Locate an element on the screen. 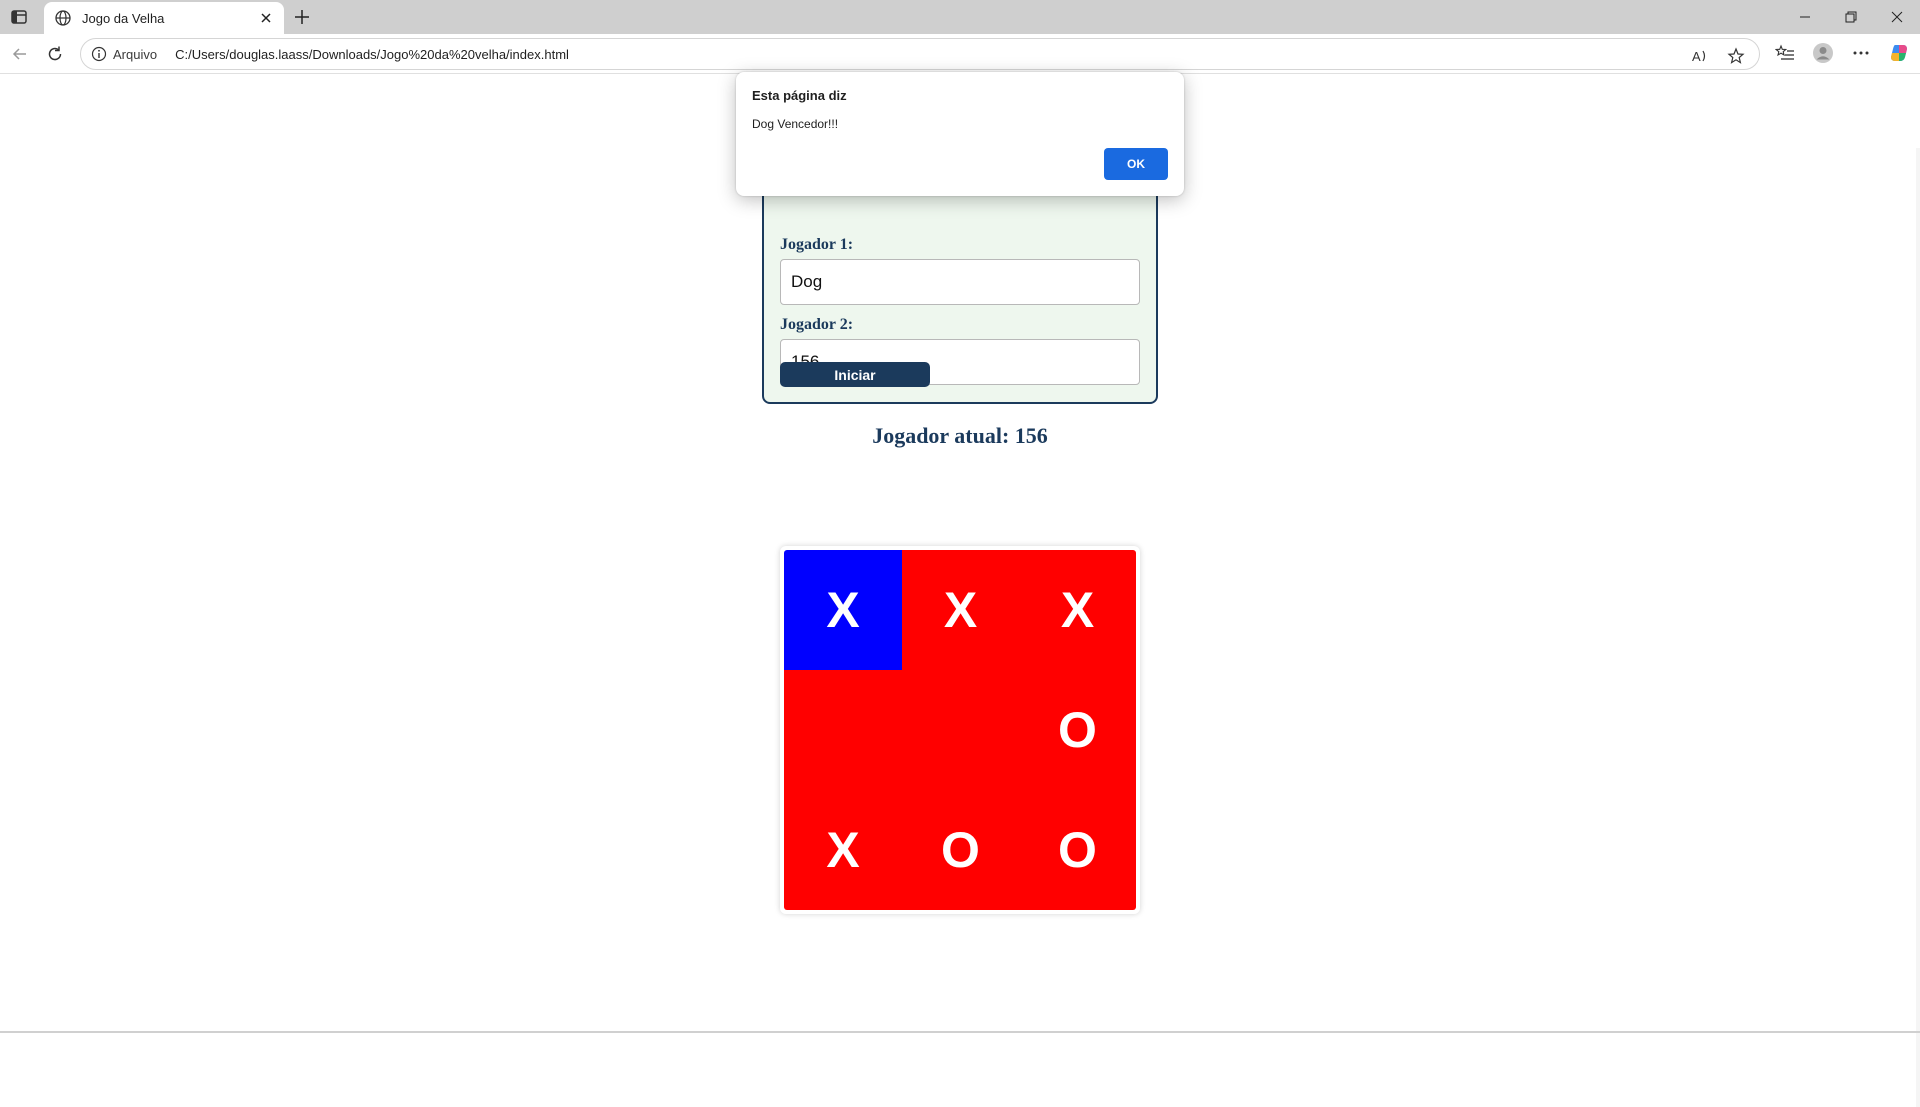 This screenshot has width=1920, height=1107. close-tab-icon is located at coordinates (266, 18).